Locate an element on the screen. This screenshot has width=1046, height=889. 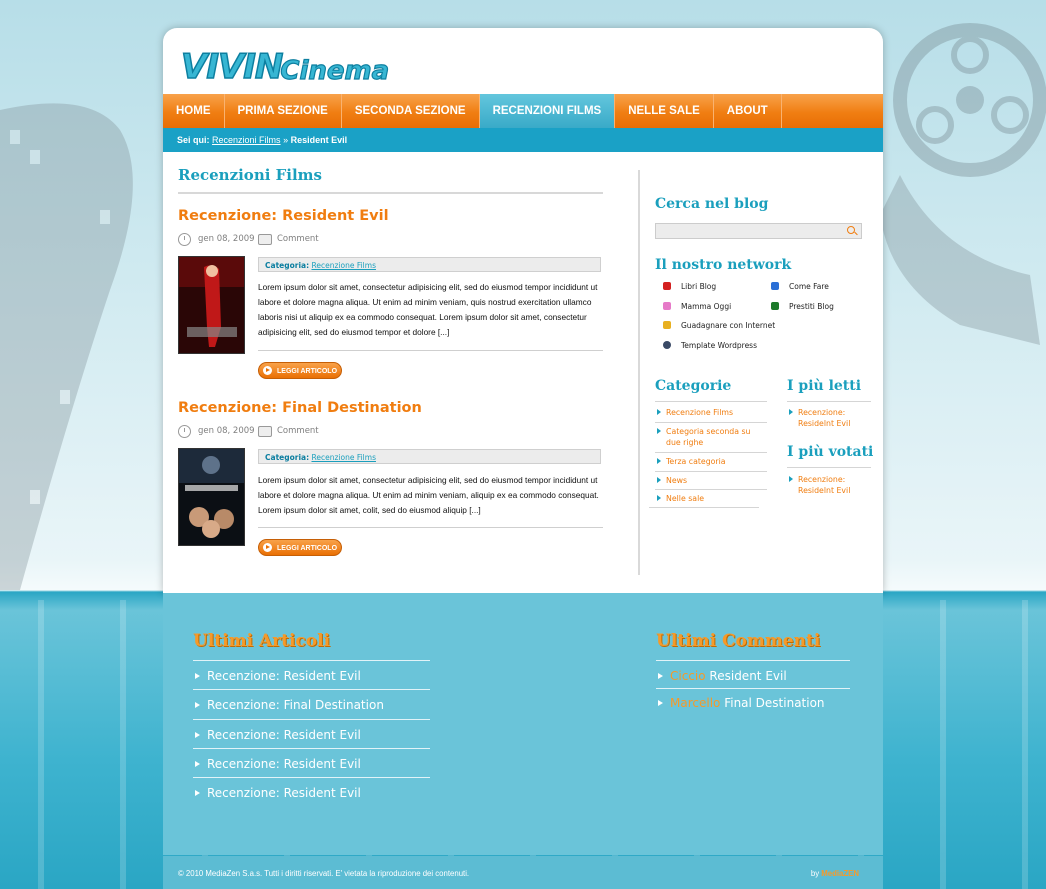
nav-prima-sezione: PRIMA SEZIONE is located at coordinates (283, 111).